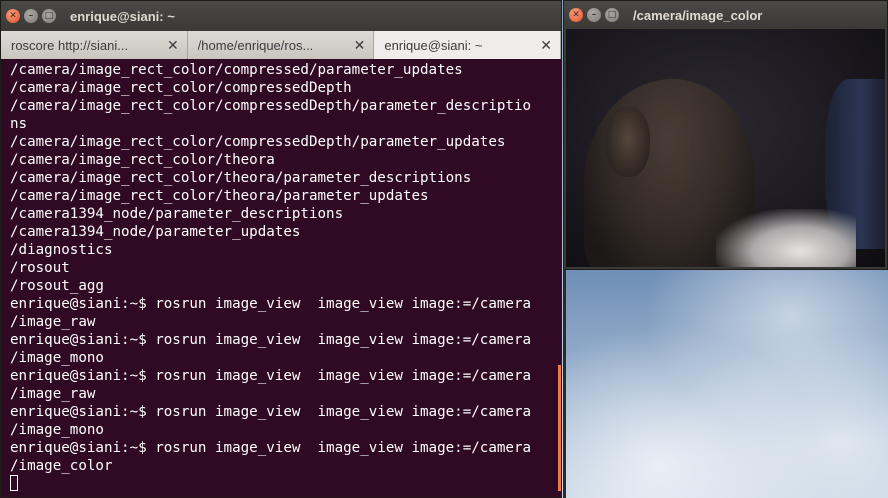  Describe the element at coordinates (142, 160) in the screenshot. I see `terminal-line: /camera/image_rect_color/theora` at that location.